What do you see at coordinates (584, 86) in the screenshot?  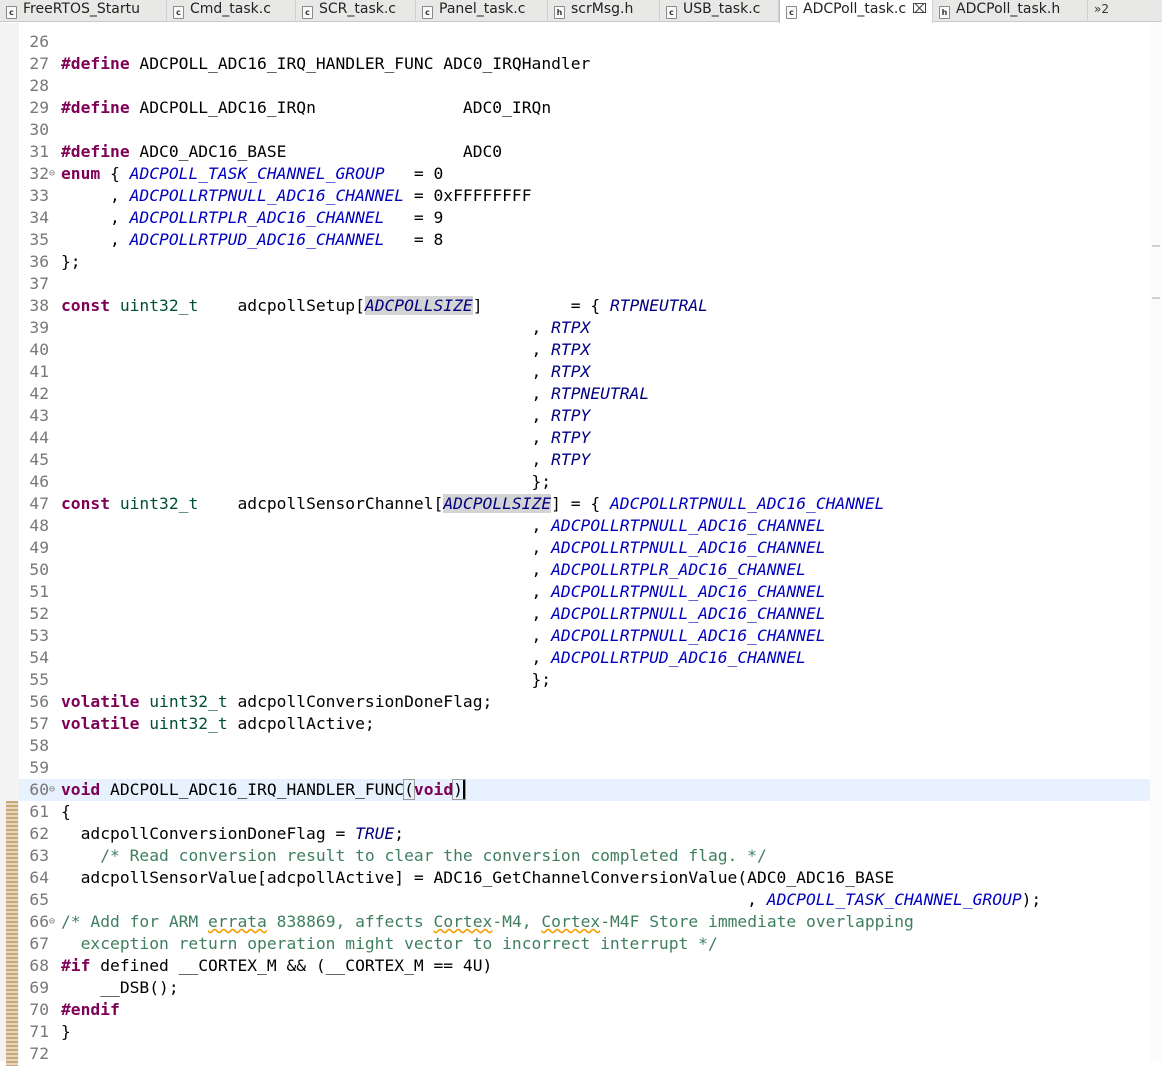 I see `code-line: 28` at bounding box center [584, 86].